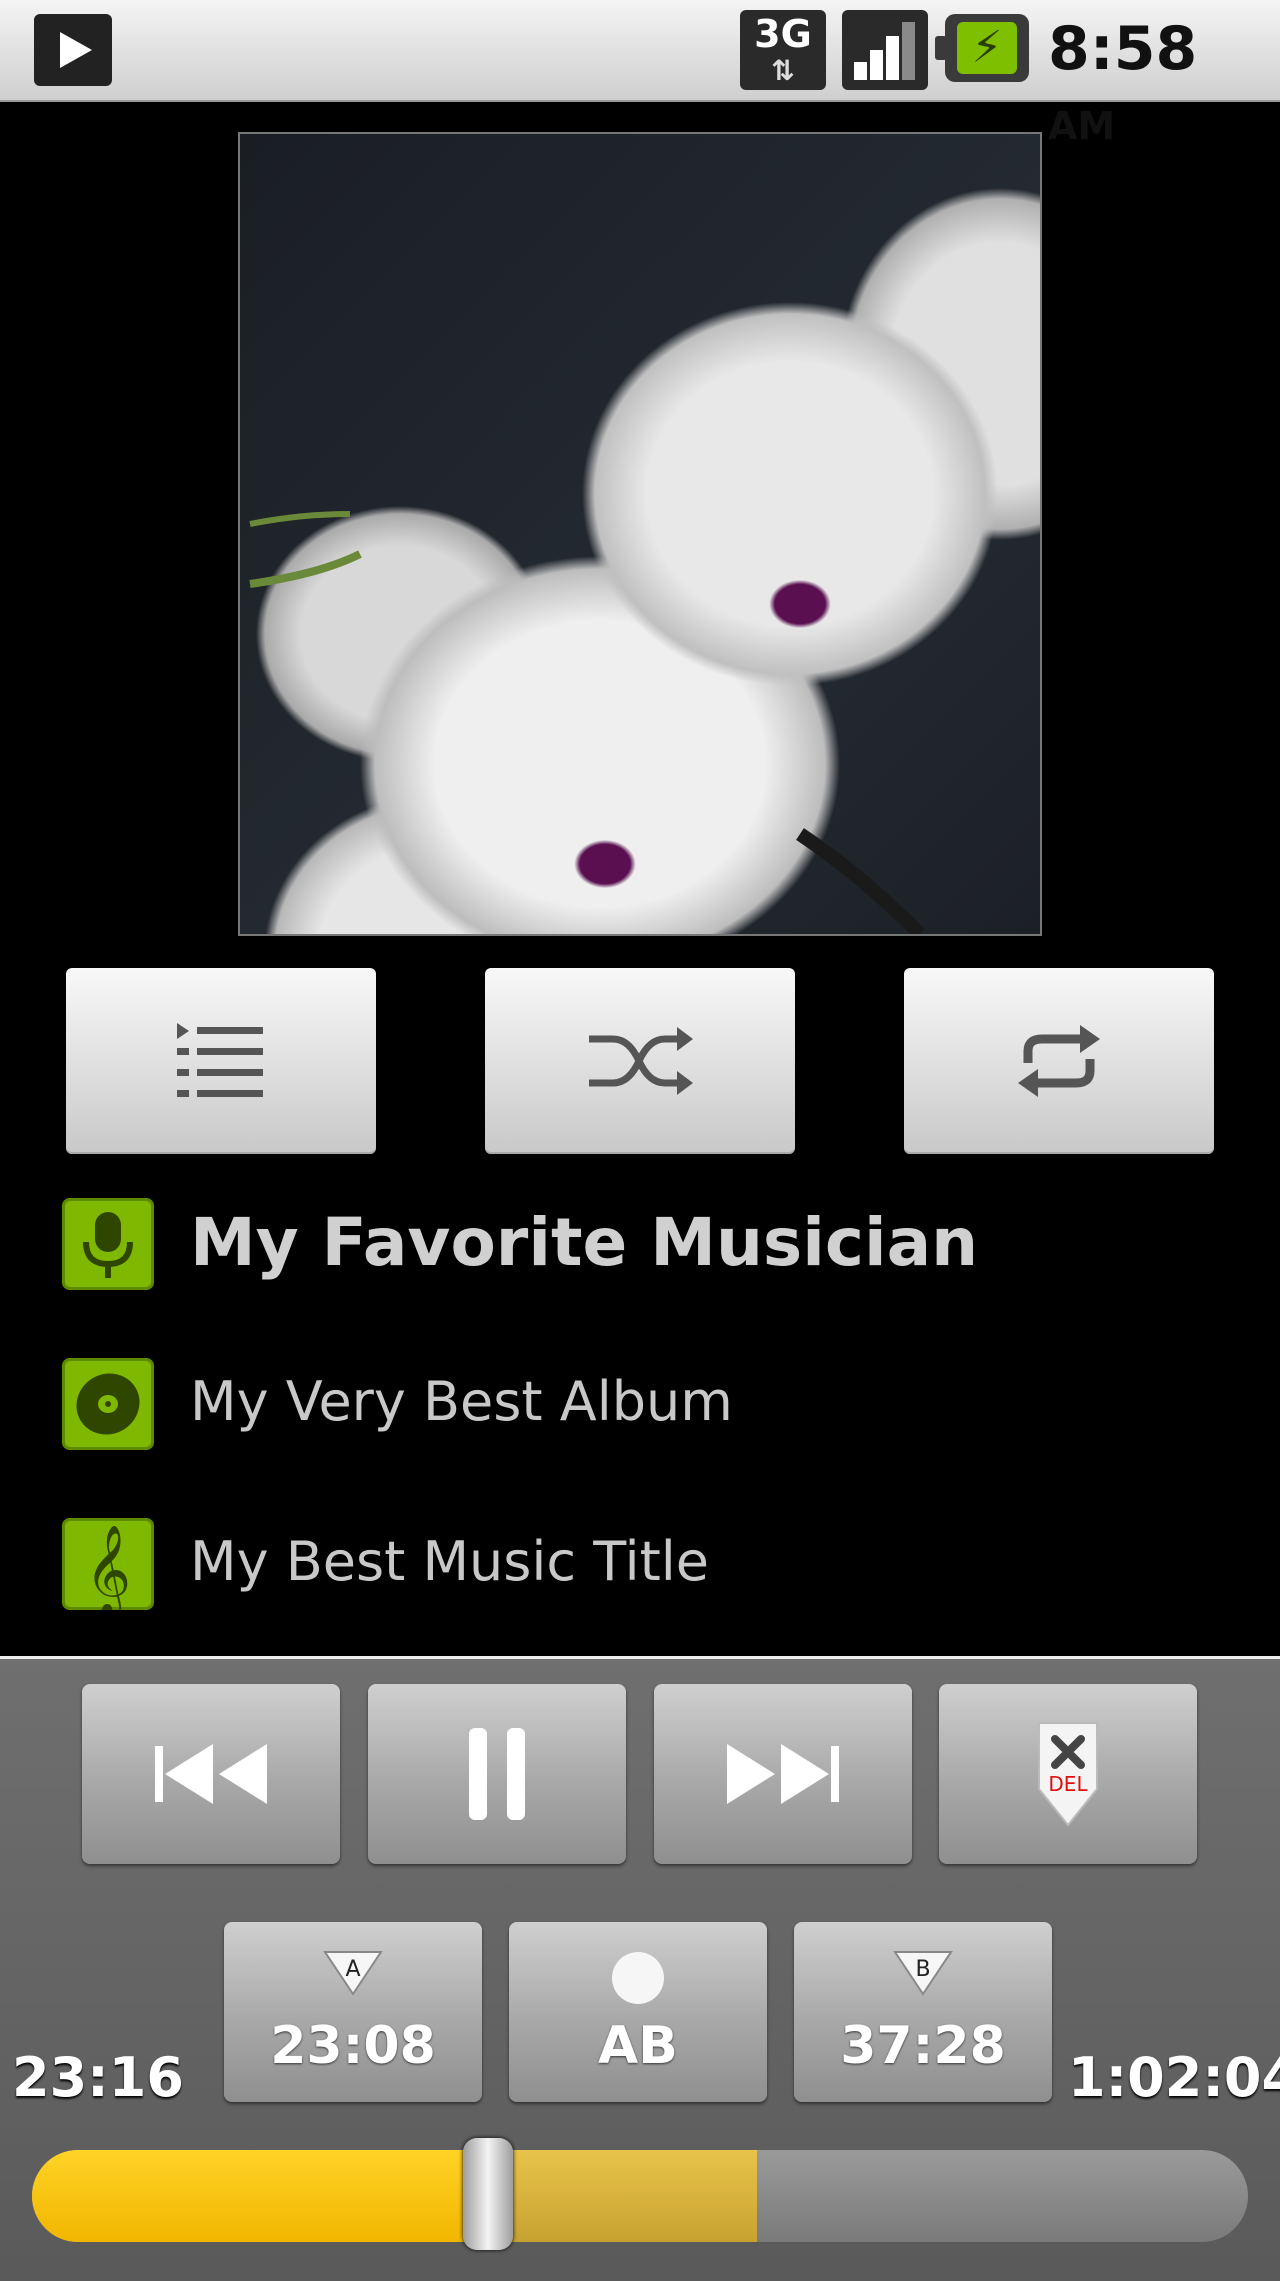  What do you see at coordinates (1082, 126) in the screenshot?
I see `clock-ampm: AM` at bounding box center [1082, 126].